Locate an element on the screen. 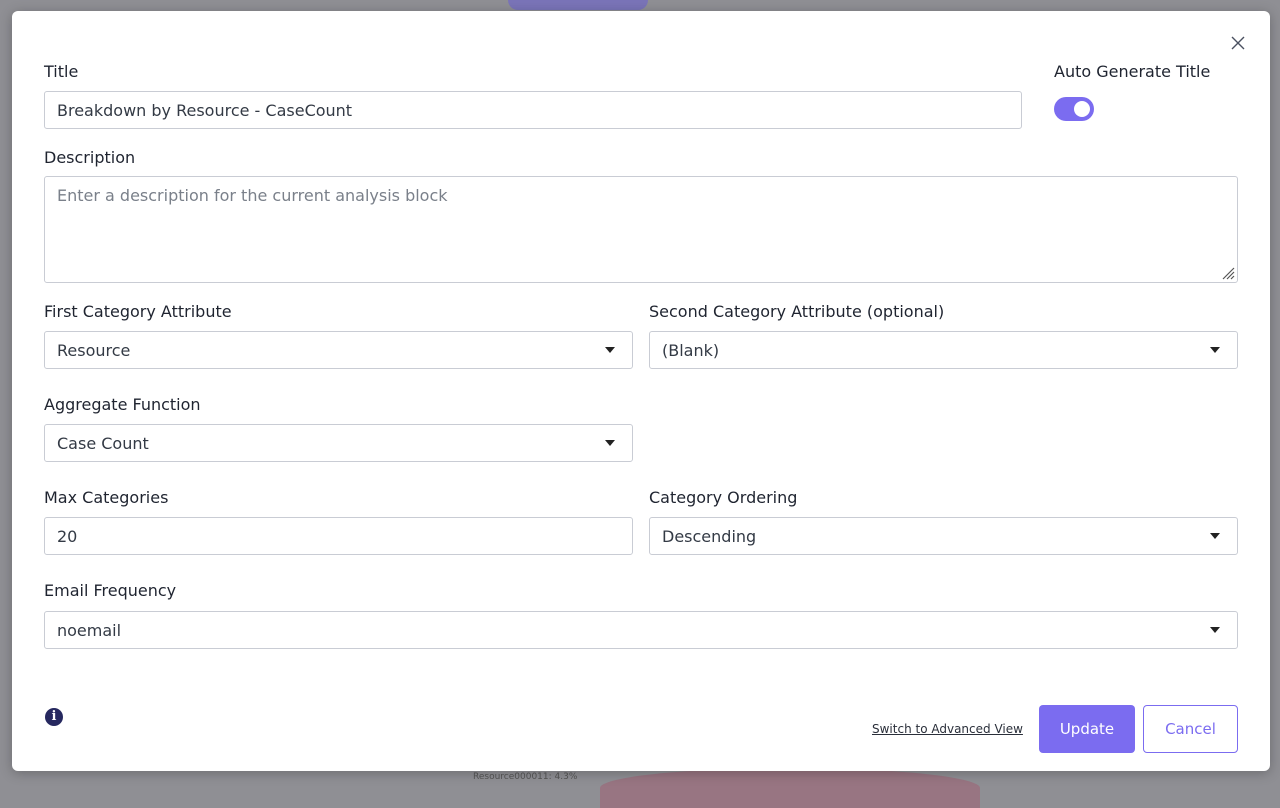 The width and height of the screenshot is (1280, 808). max-categories-input: 20 is located at coordinates (338, 536).